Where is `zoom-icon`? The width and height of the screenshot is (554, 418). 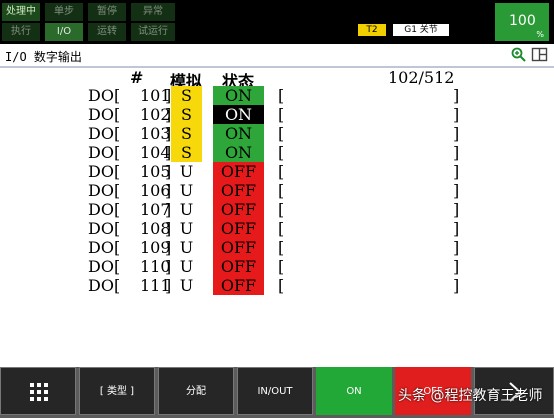 zoom-icon is located at coordinates (518, 54).